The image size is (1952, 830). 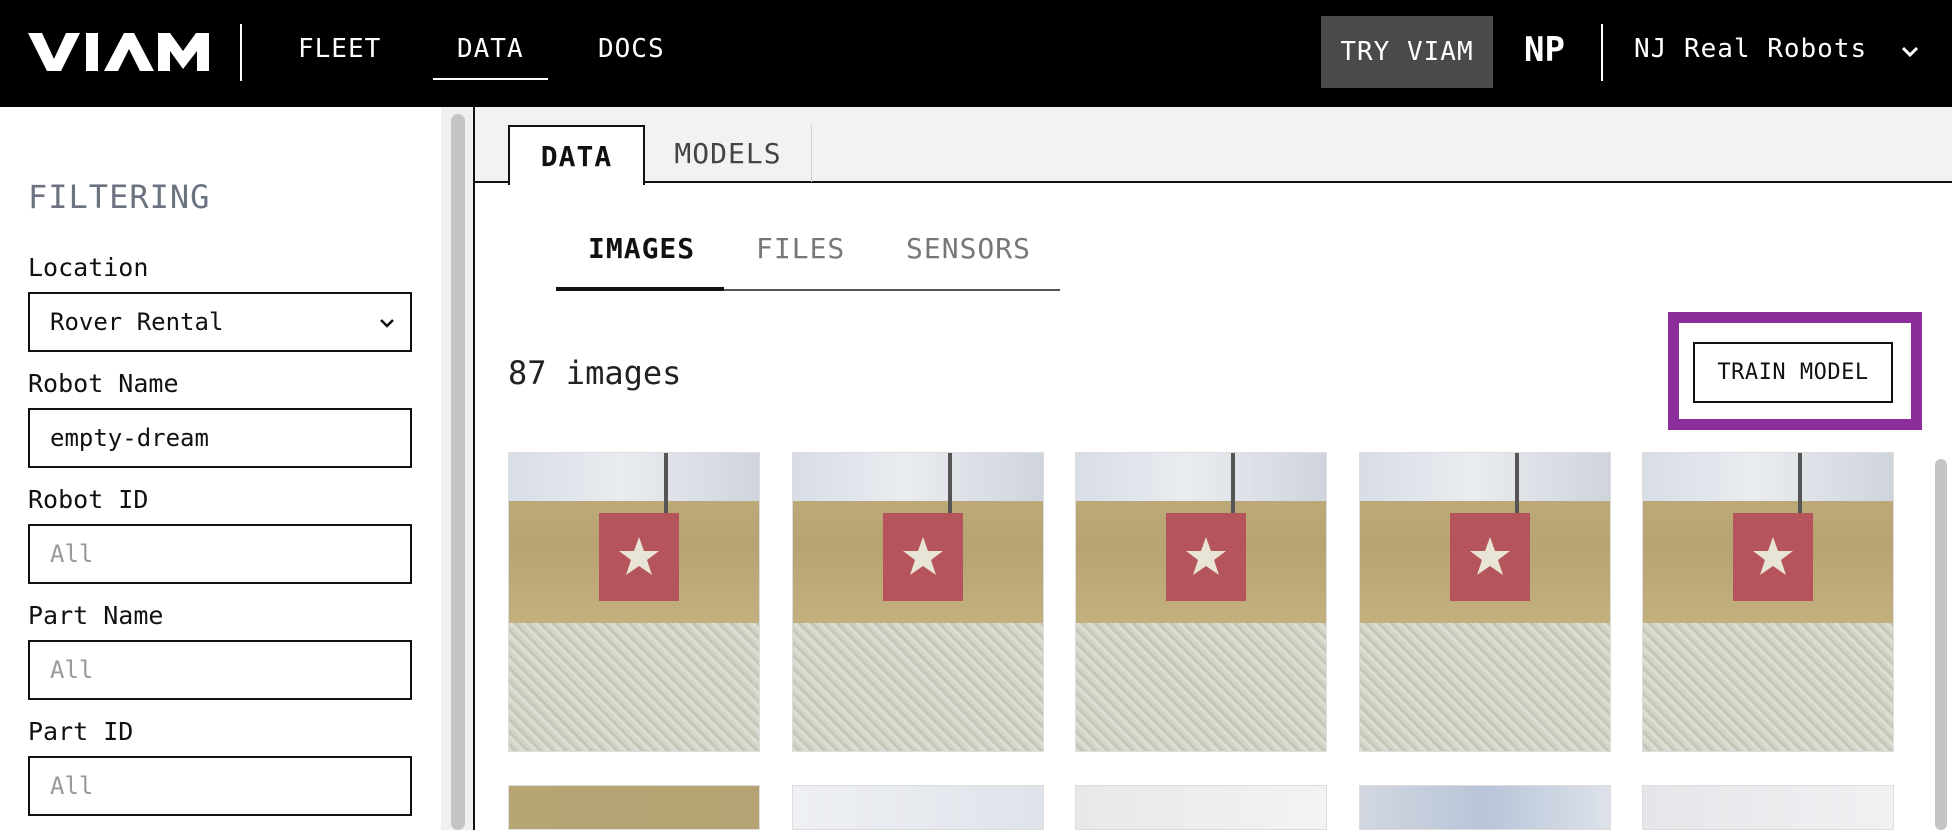 I want to click on nav-data: DATA, so click(x=490, y=57).